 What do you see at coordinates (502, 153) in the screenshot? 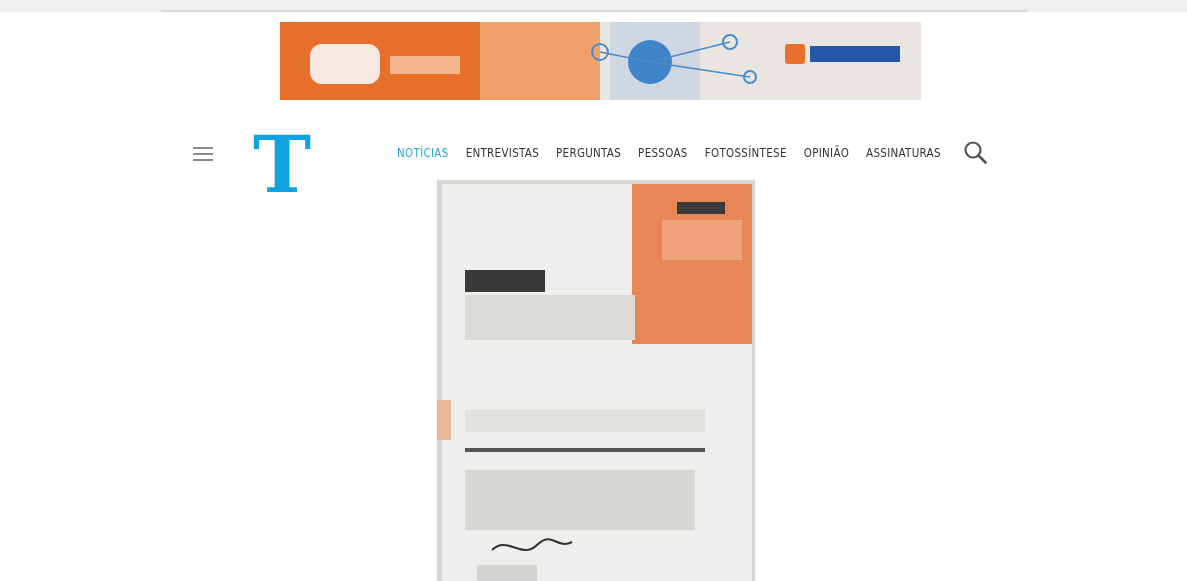
I see `nav-link: ENTREVISTAS` at bounding box center [502, 153].